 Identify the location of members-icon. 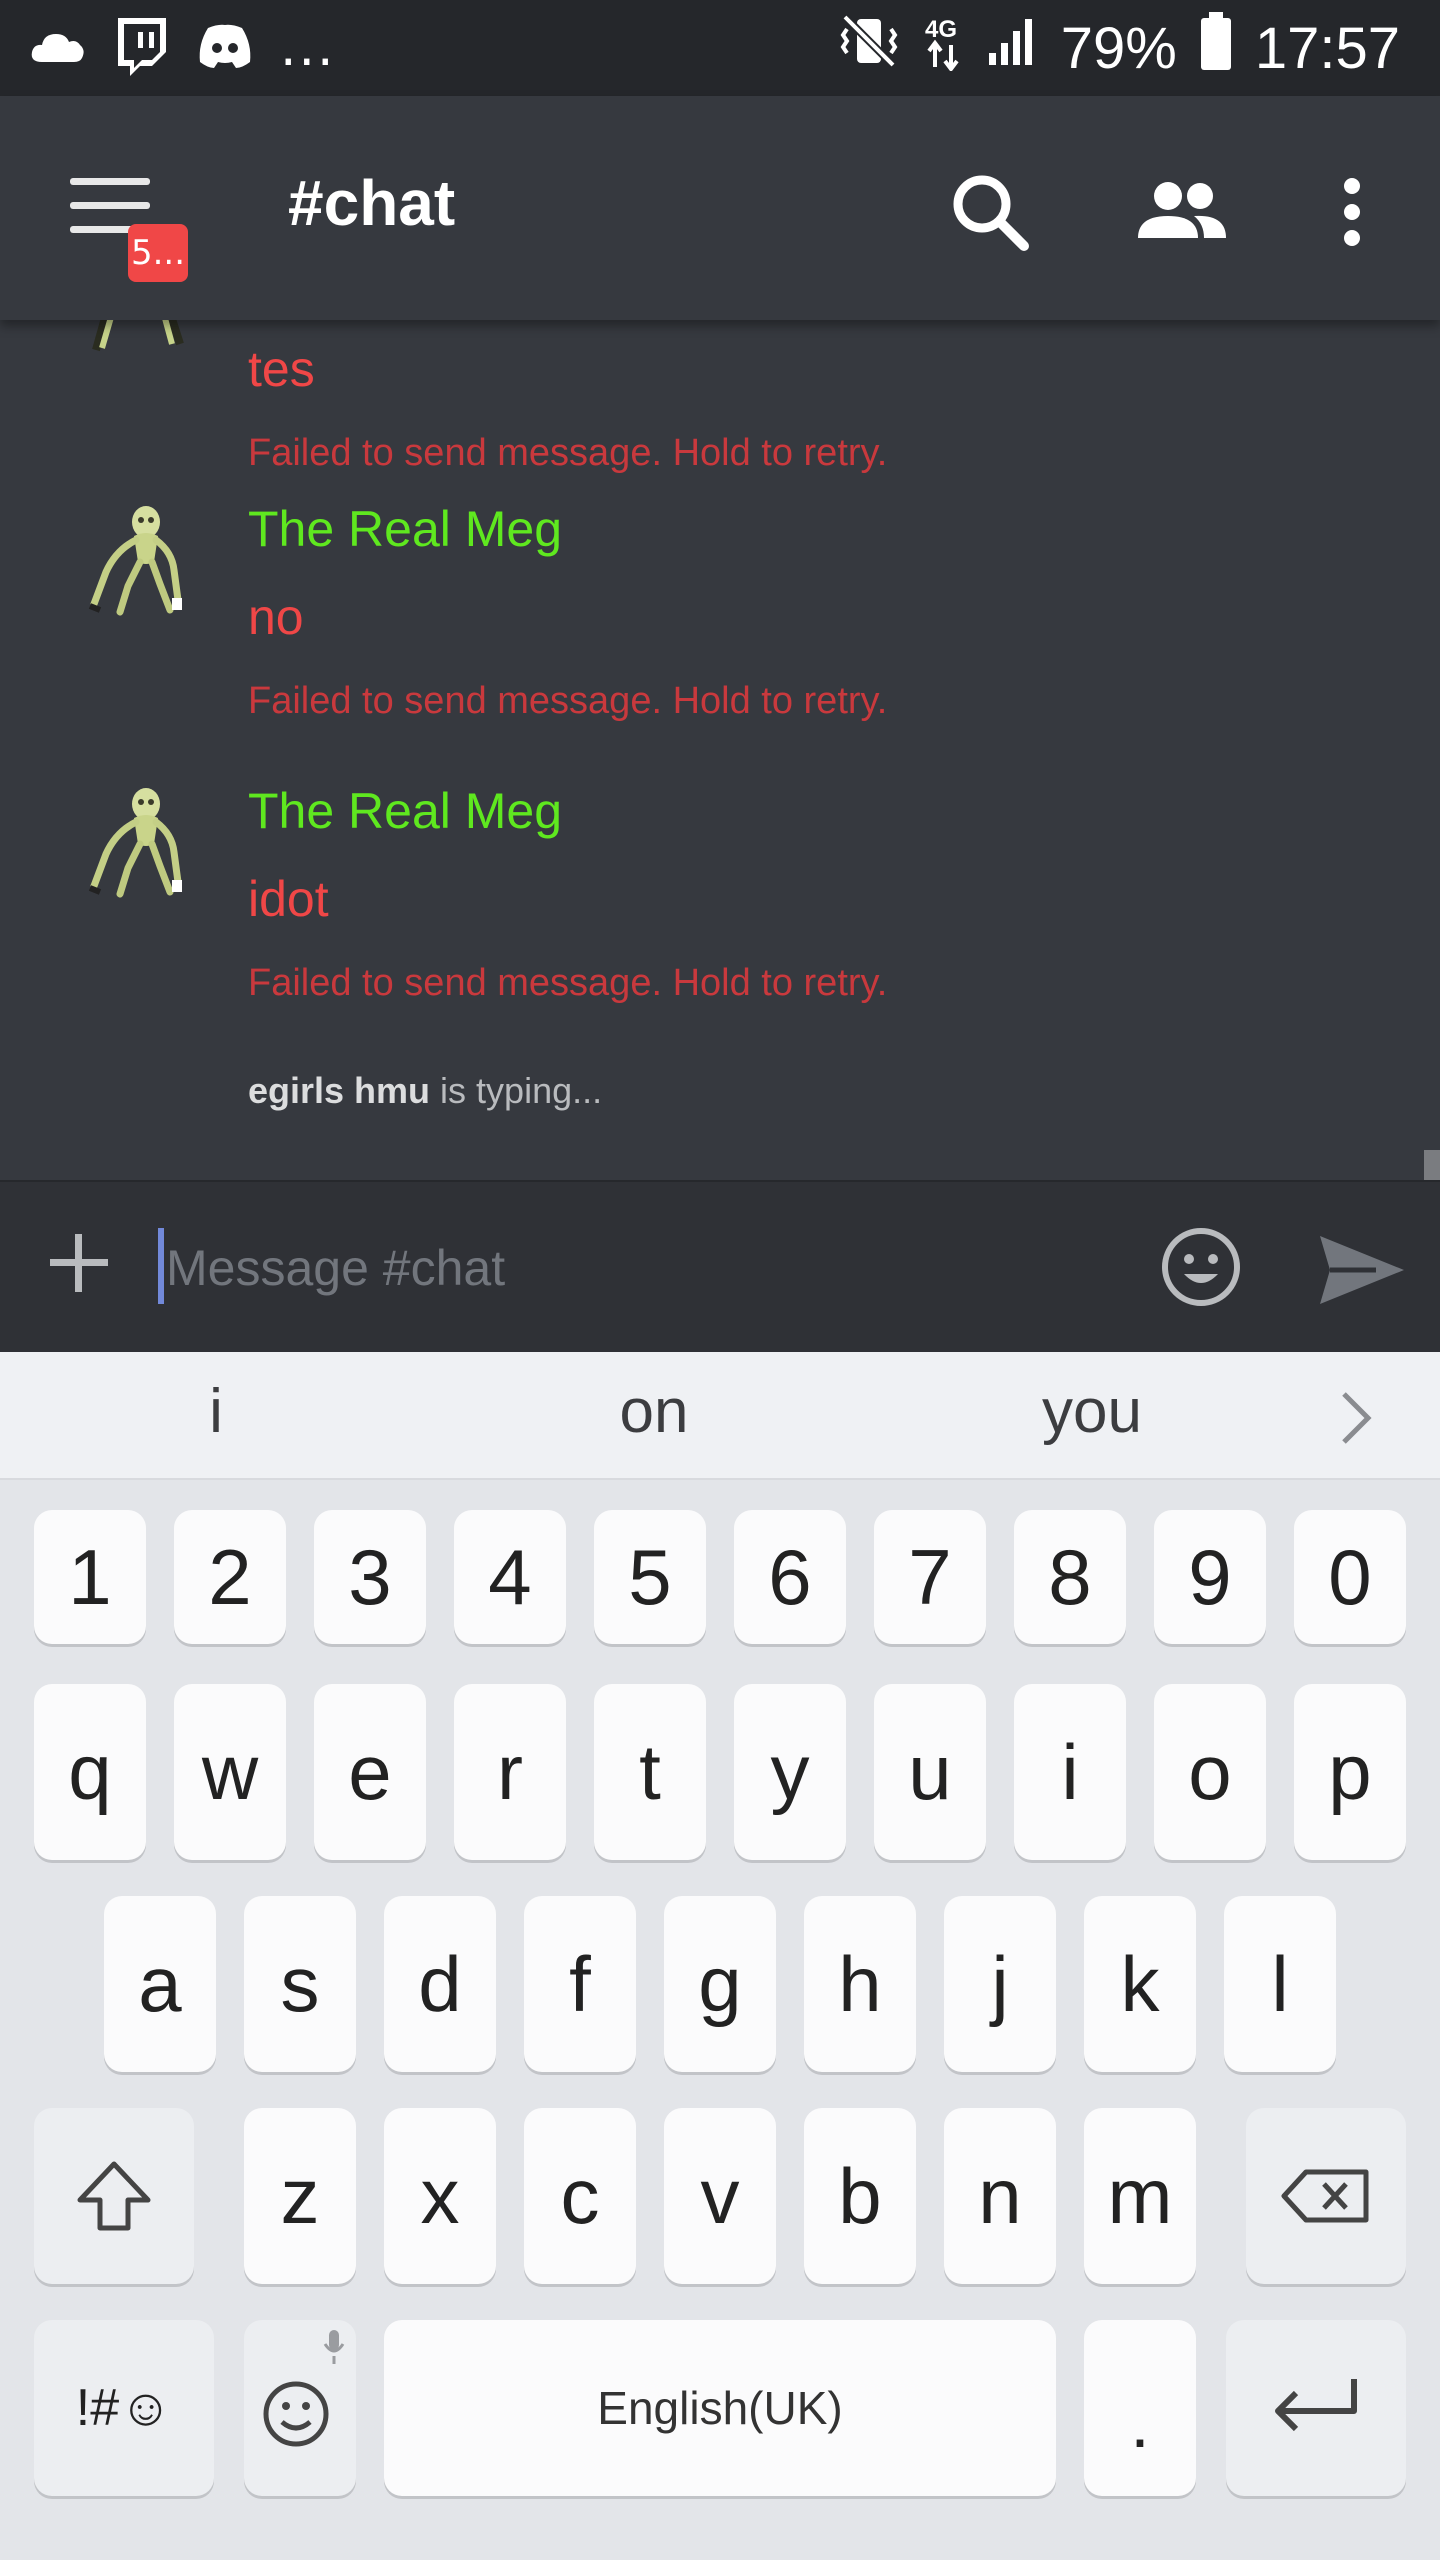
(1182, 210).